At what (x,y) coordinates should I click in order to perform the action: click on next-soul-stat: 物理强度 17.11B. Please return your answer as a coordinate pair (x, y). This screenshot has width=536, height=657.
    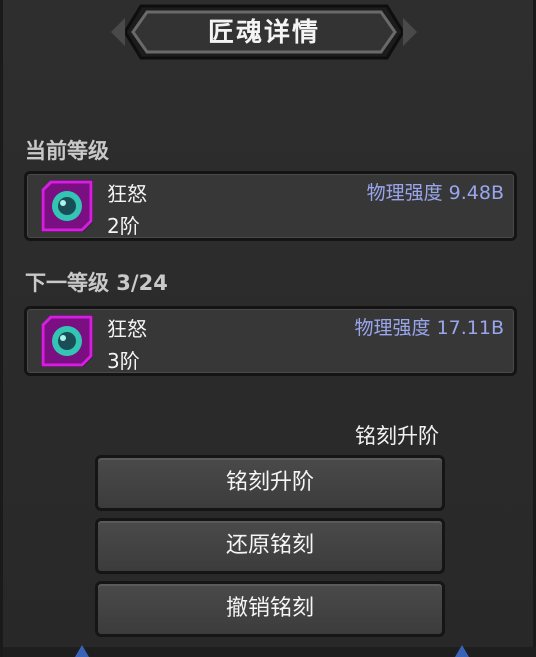
    Looking at the image, I should click on (429, 328).